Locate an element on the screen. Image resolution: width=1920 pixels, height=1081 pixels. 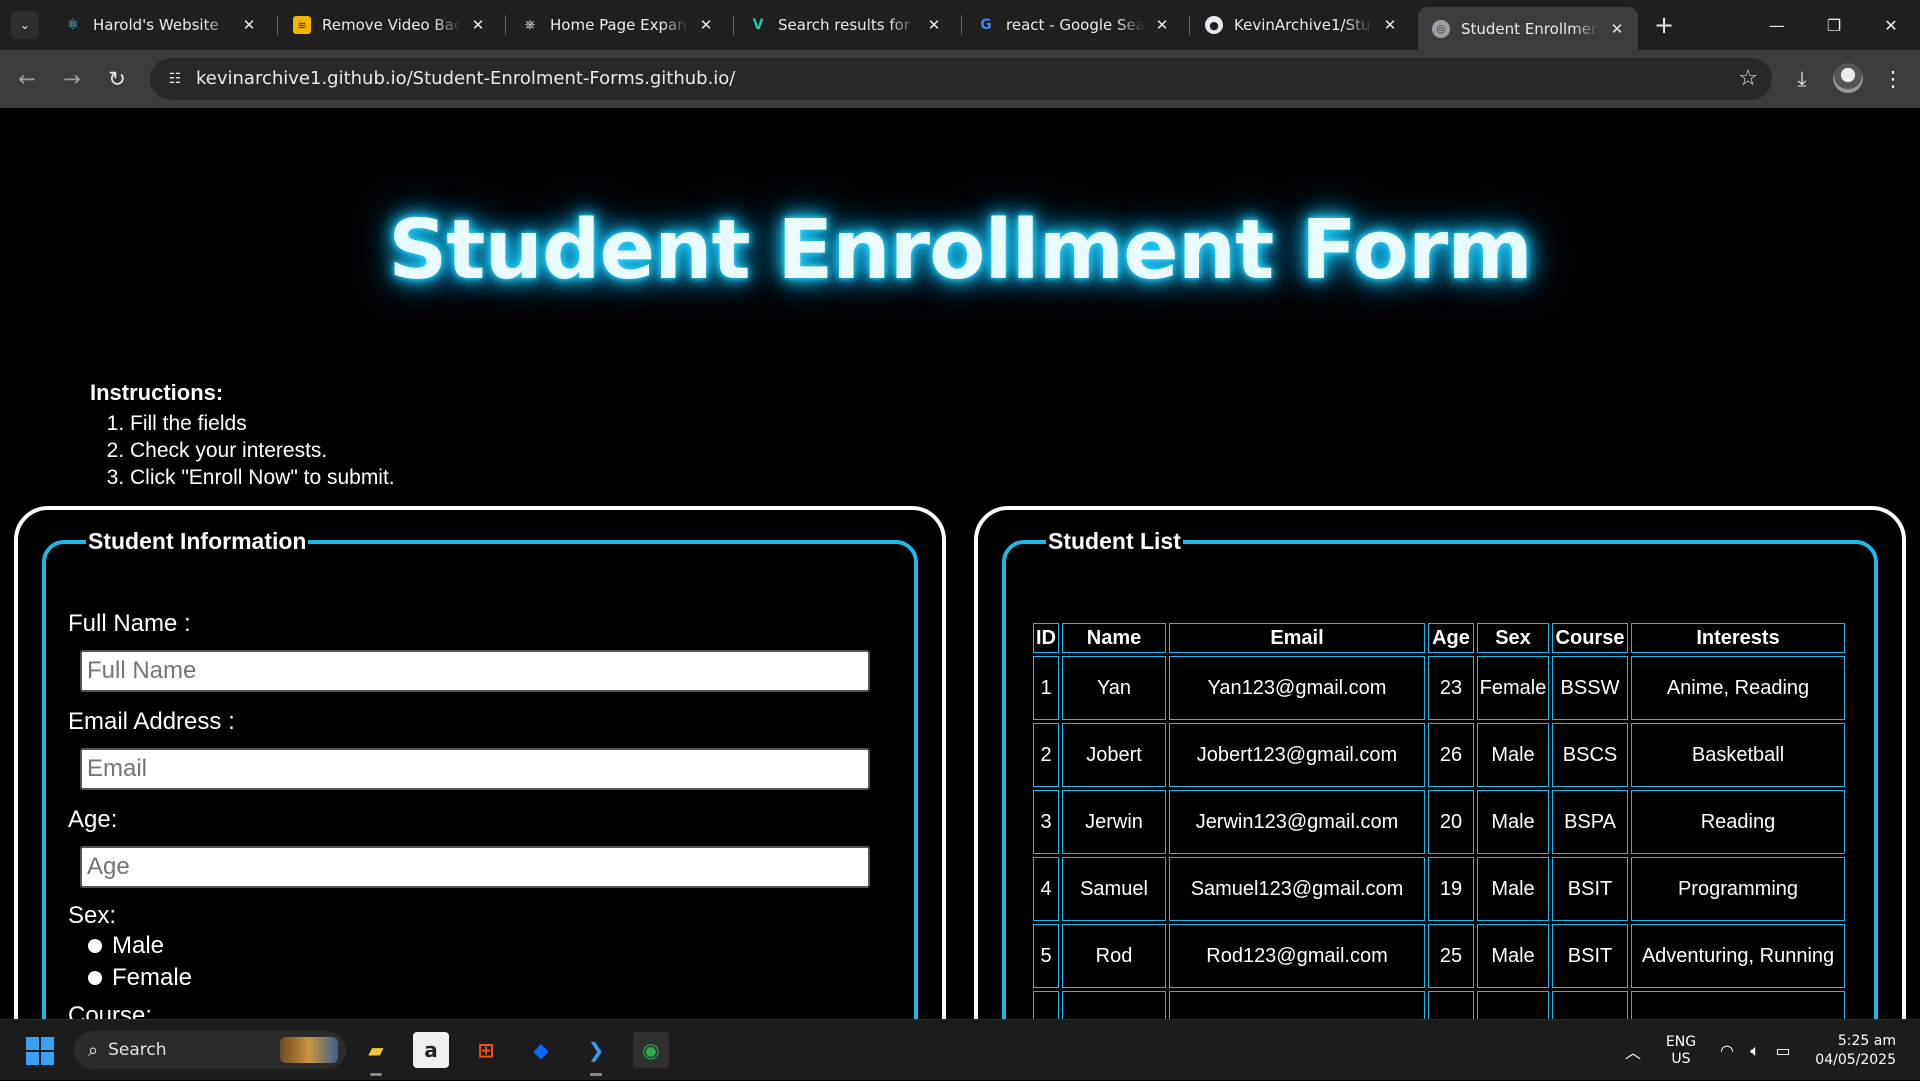
tab-harolds-website: ⚛ Harold's Website ✕ is located at coordinates (160, 25).